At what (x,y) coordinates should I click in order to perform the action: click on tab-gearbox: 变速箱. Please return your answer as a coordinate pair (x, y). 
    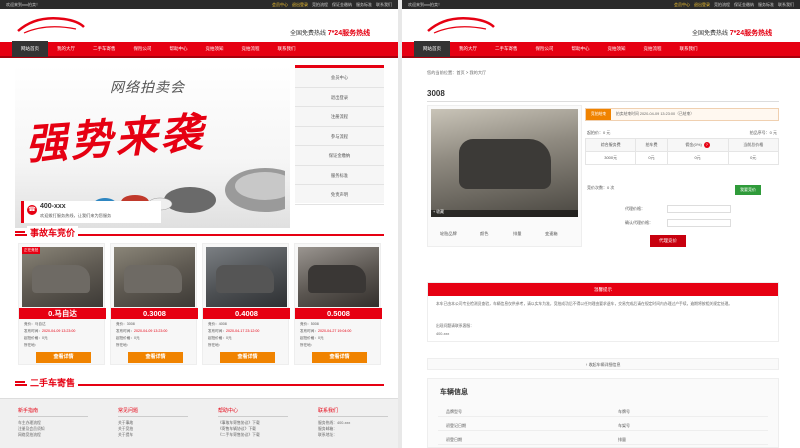
    Looking at the image, I should click on (551, 234).